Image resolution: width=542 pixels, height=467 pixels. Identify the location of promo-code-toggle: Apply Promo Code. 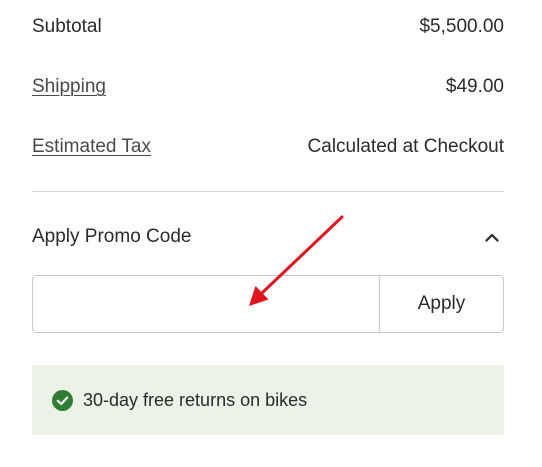
(268, 237).